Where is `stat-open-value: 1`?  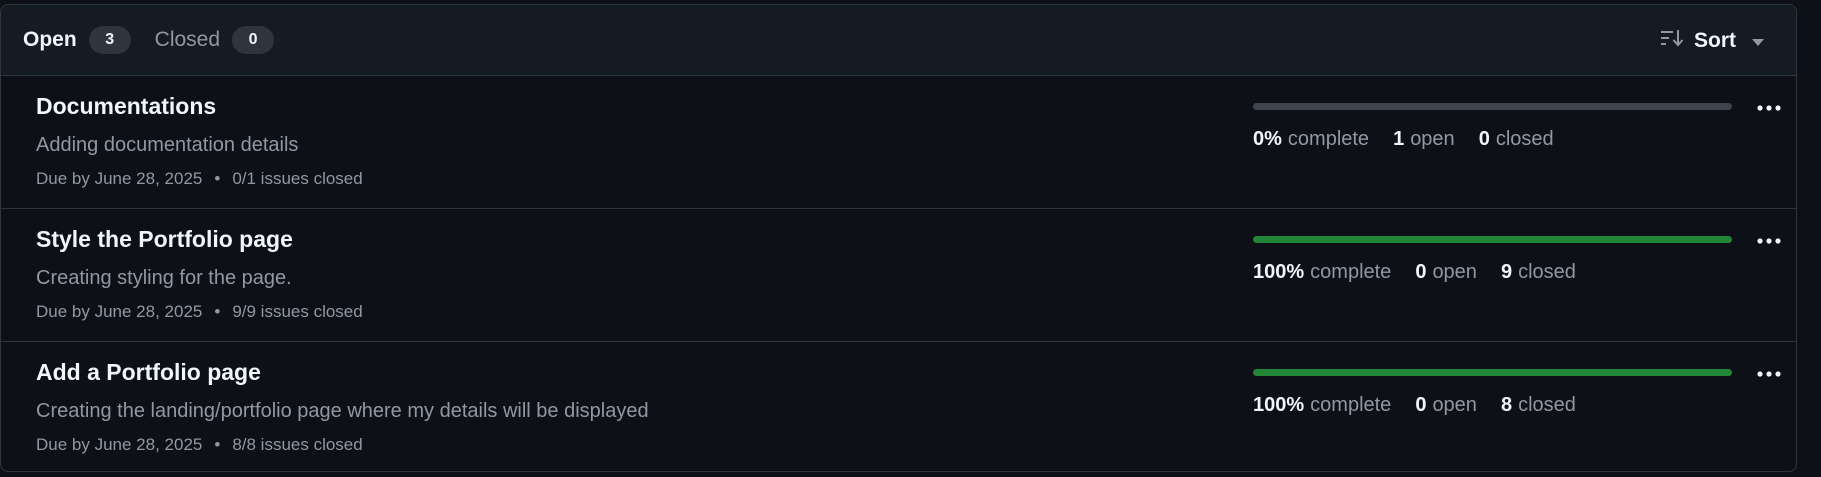
stat-open-value: 1 is located at coordinates (1399, 139).